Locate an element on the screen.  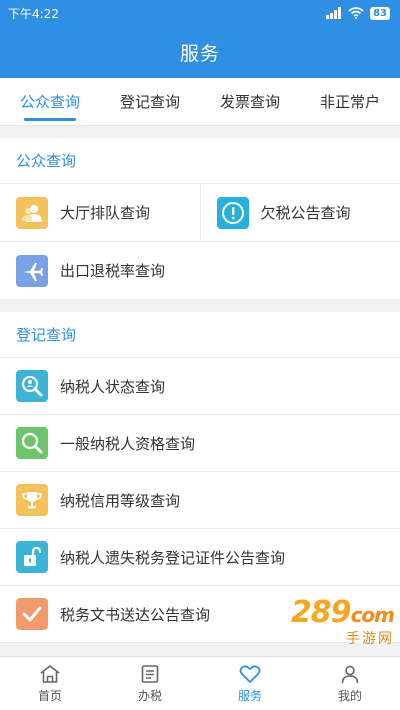
tab-bar: 公众查询 登记查询 发票查询 非正常户 is located at coordinates (200, 102).